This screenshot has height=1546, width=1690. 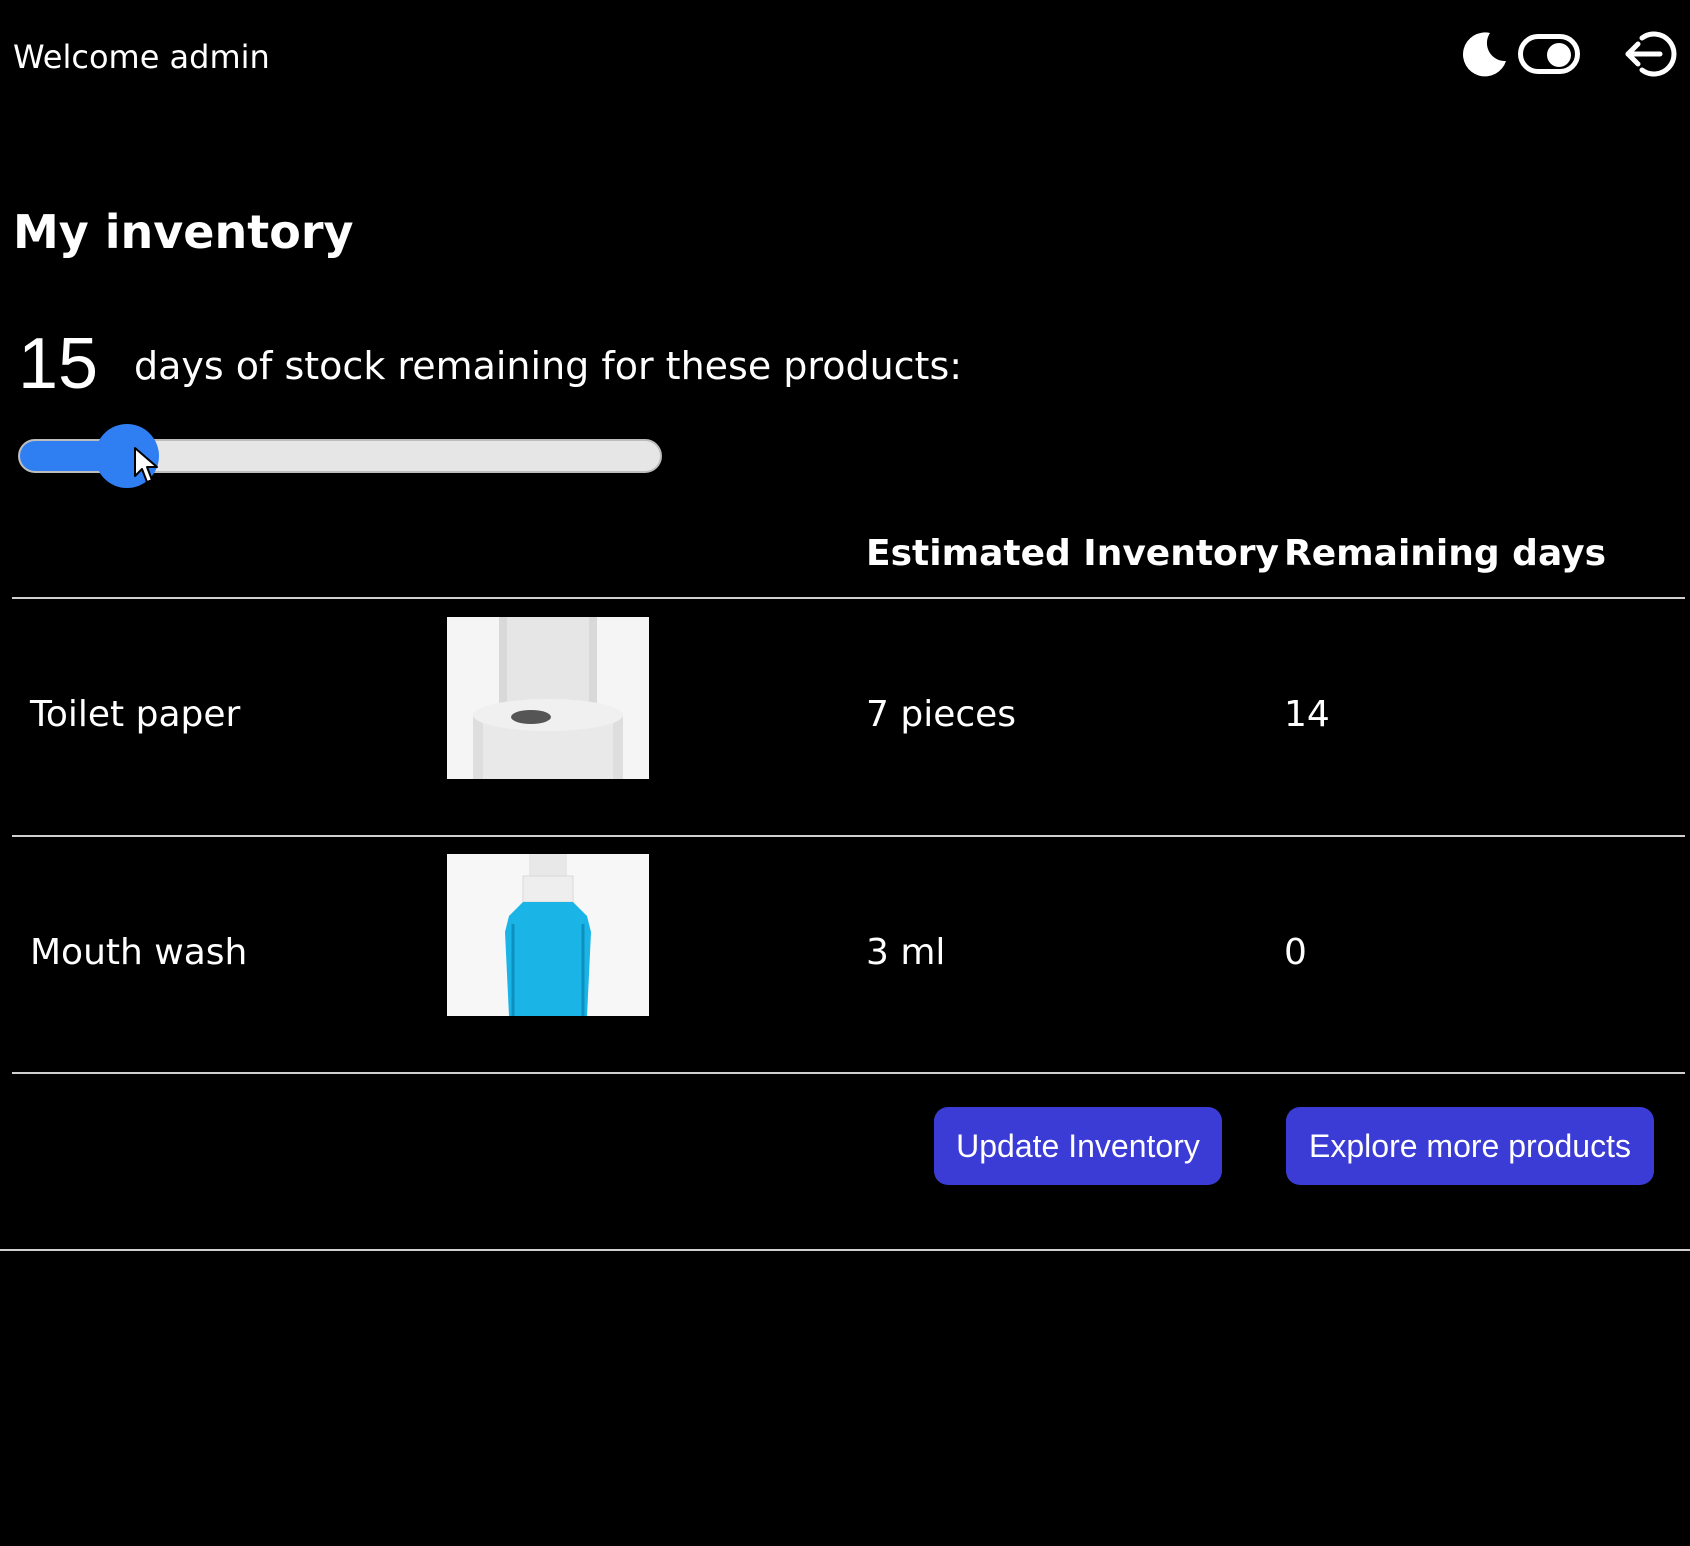 I want to click on update-inventory-button: Update Inventory, so click(x=1078, y=1146).